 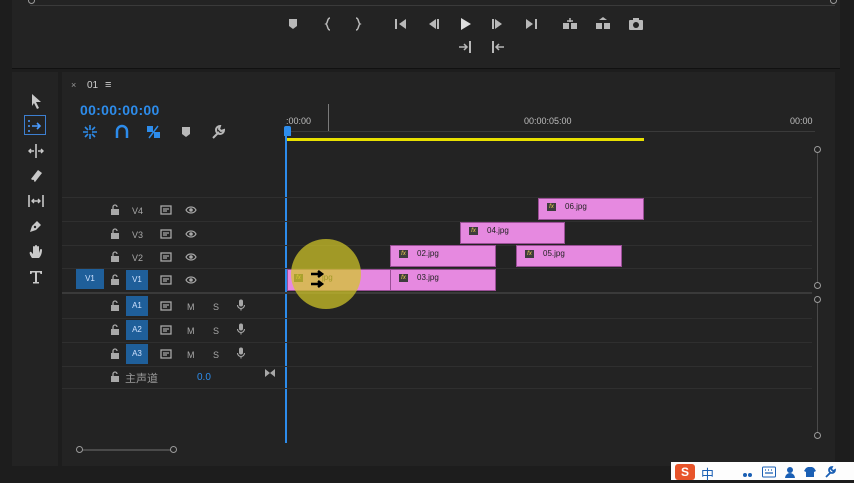 What do you see at coordinates (92, 85) in the screenshot?
I see `sequence-tab: 01` at bounding box center [92, 85].